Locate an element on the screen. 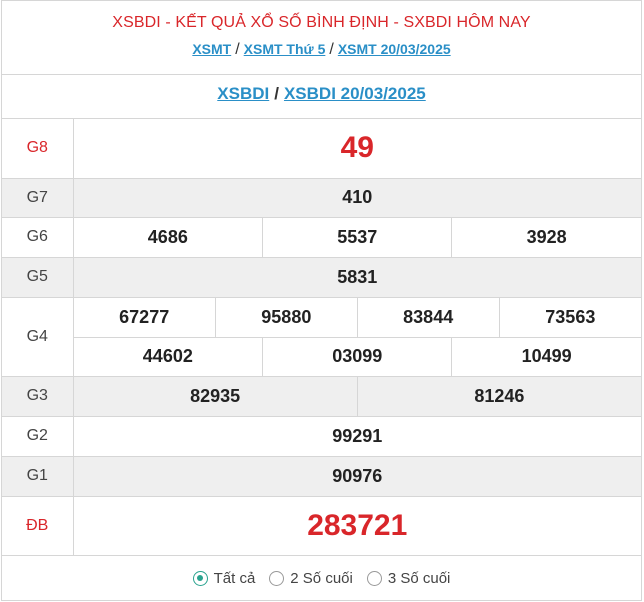 The width and height of the screenshot is (644, 602). sub-header: XSBDI / XSBDI 20/03/2025 is located at coordinates (321, 97).